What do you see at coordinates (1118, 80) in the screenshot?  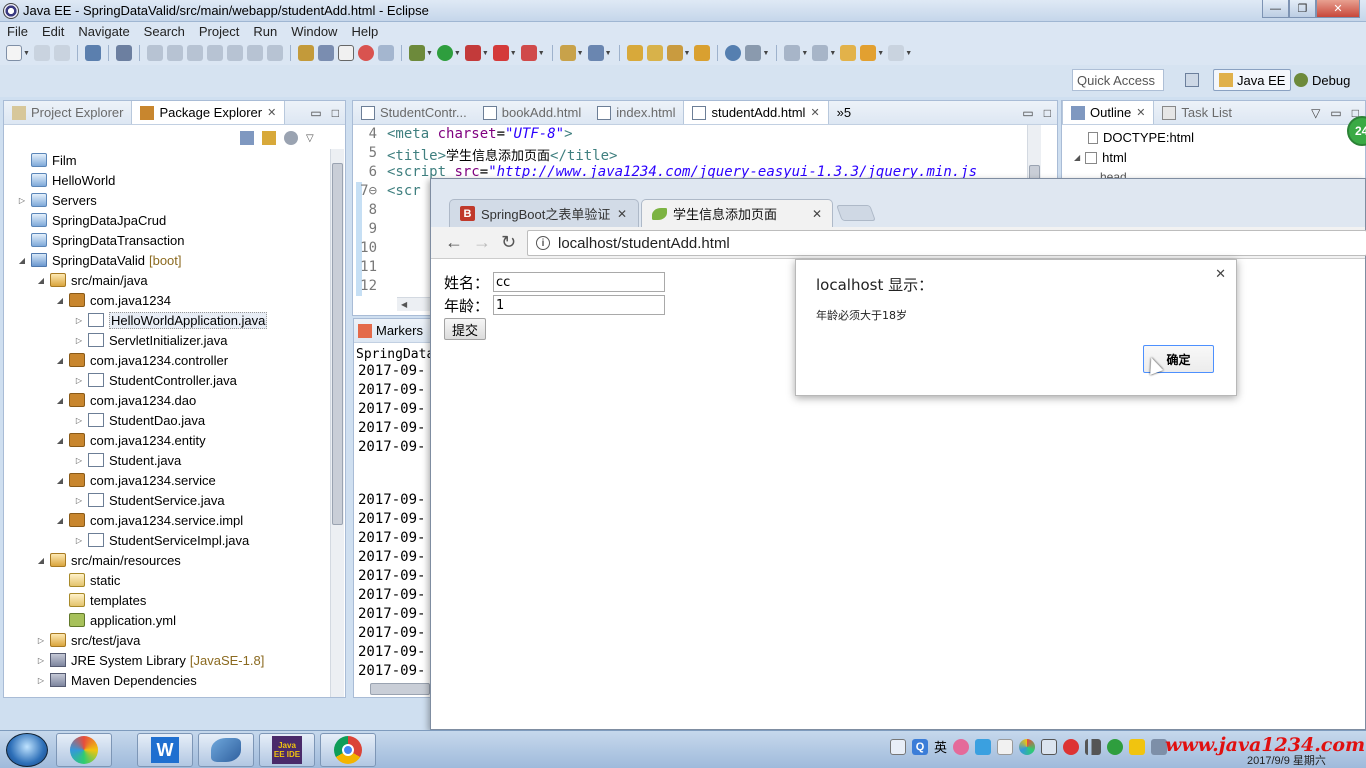 I see `quick-access-input: Quick Access` at bounding box center [1118, 80].